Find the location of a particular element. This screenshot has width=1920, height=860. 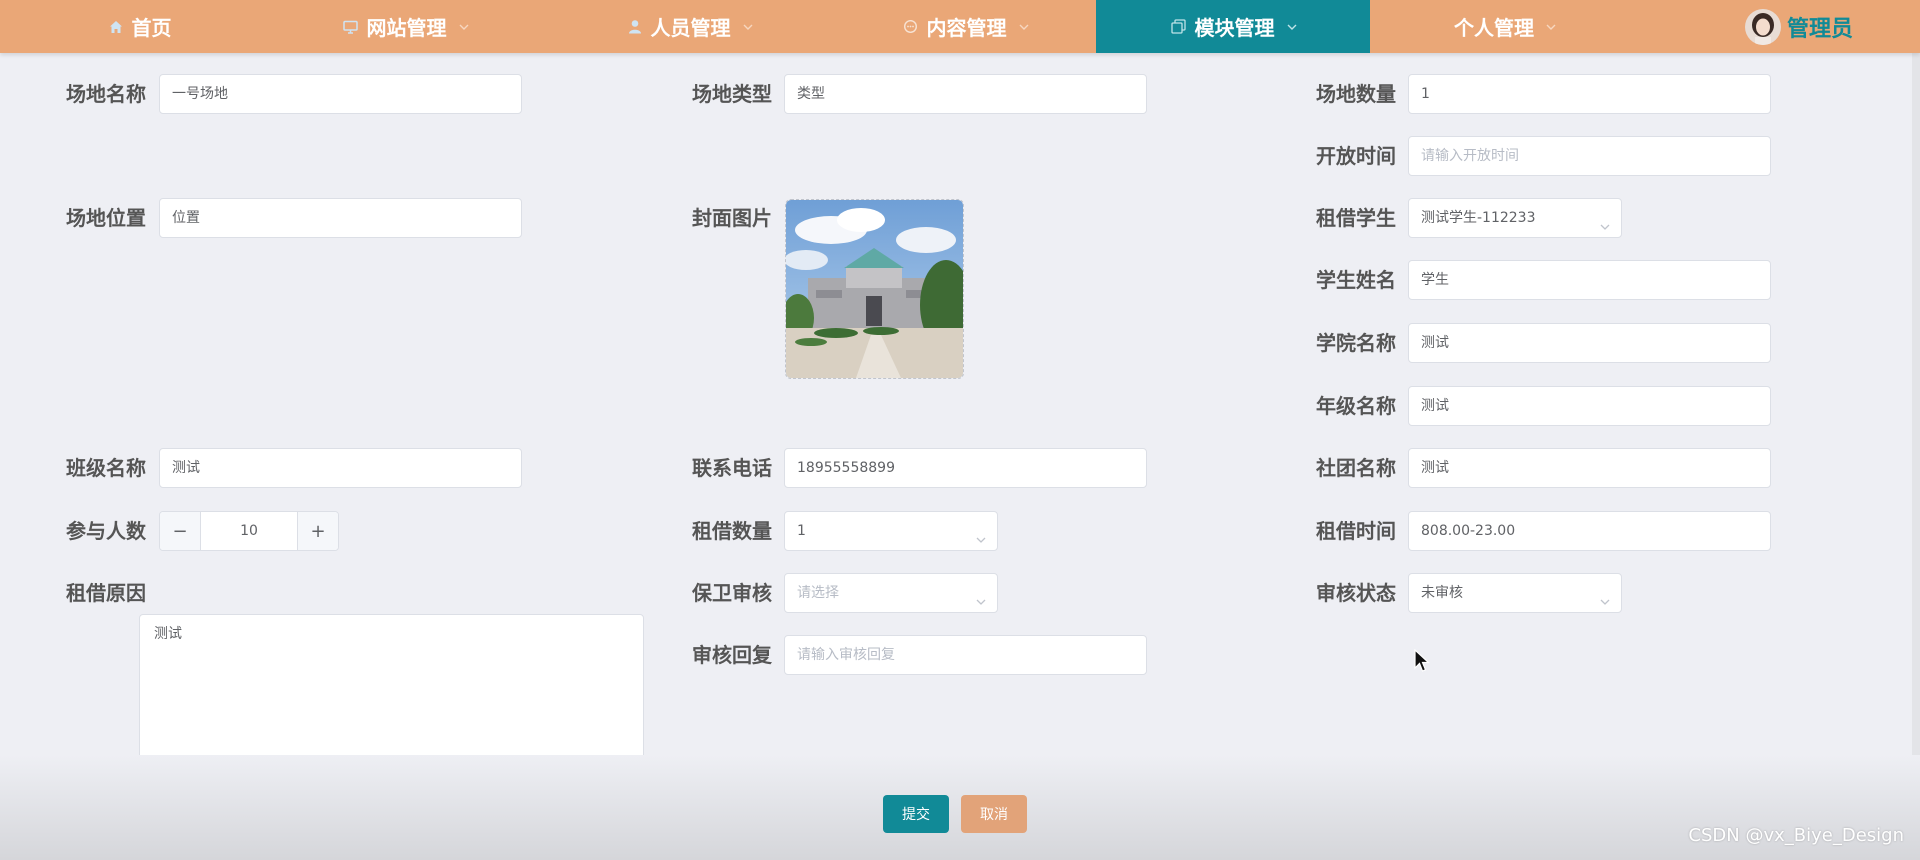

venue-location-label: 场地位置 is located at coordinates (106, 218).